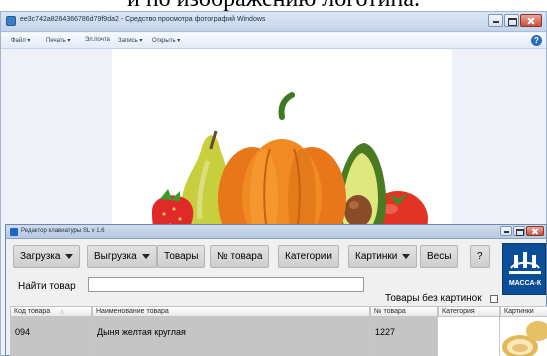 The height and width of the screenshot is (356, 547). What do you see at coordinates (308, 256) in the screenshot?
I see `categories-button: Категории` at bounding box center [308, 256].